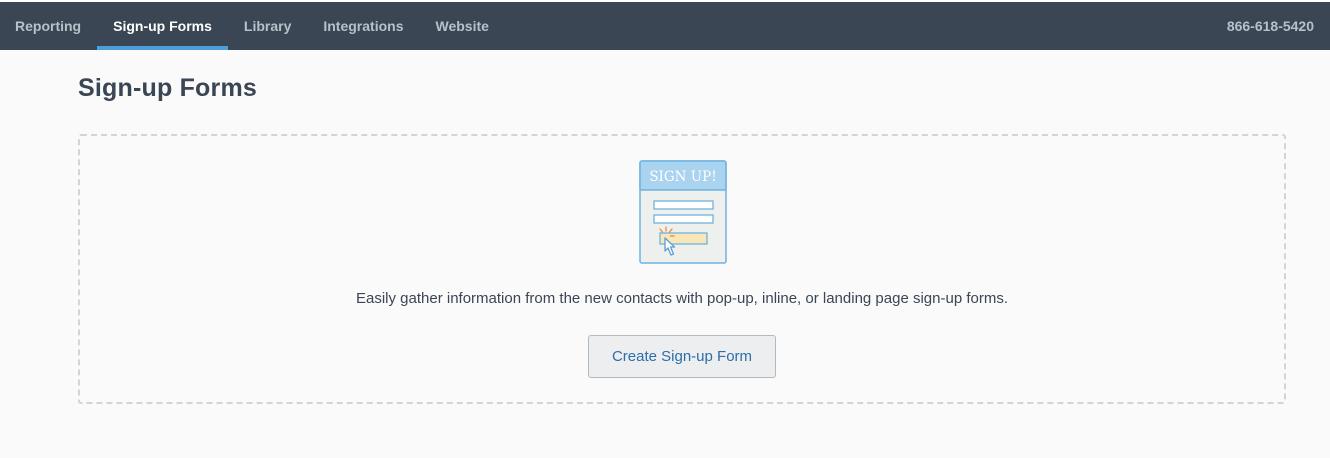 The width and height of the screenshot is (1330, 458). I want to click on phone-number: 866-618-5420, so click(1270, 26).